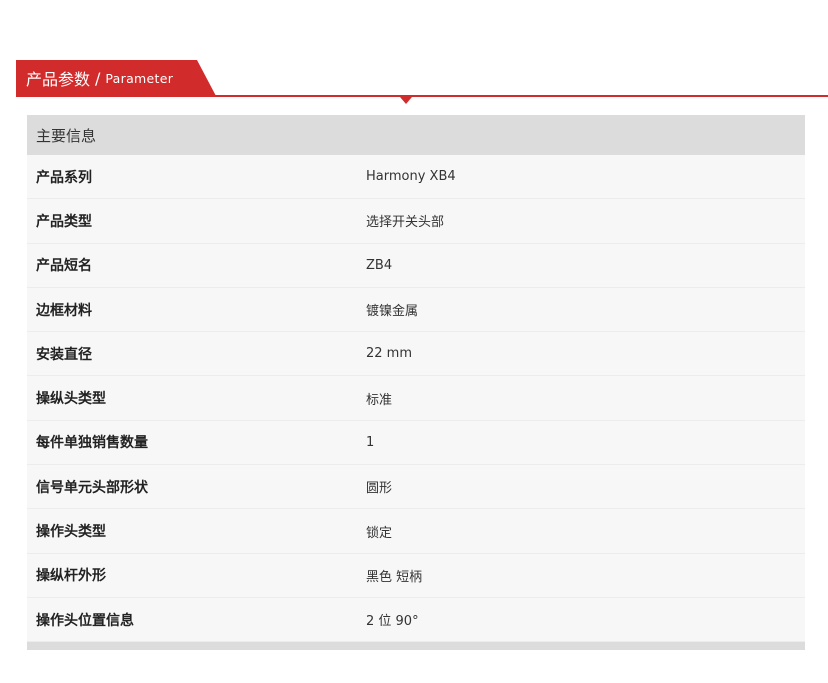 The height and width of the screenshot is (683, 828). Describe the element at coordinates (422, 96) in the screenshot. I see `section-divider` at that location.